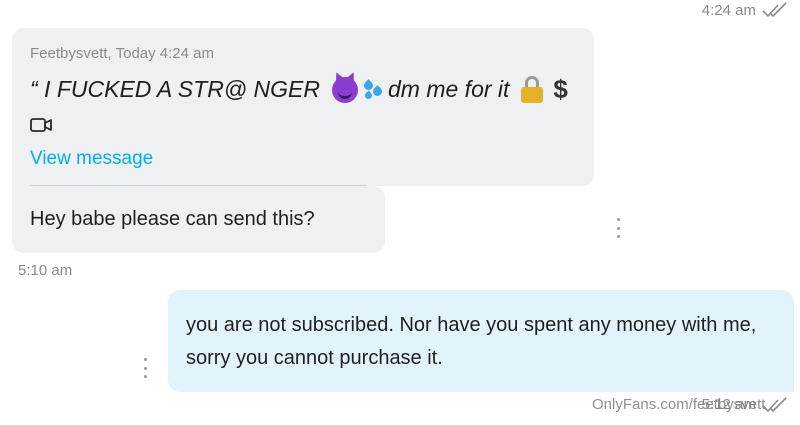 The height and width of the screenshot is (425, 800). Describe the element at coordinates (198, 185) in the screenshot. I see `message-divider` at that location.